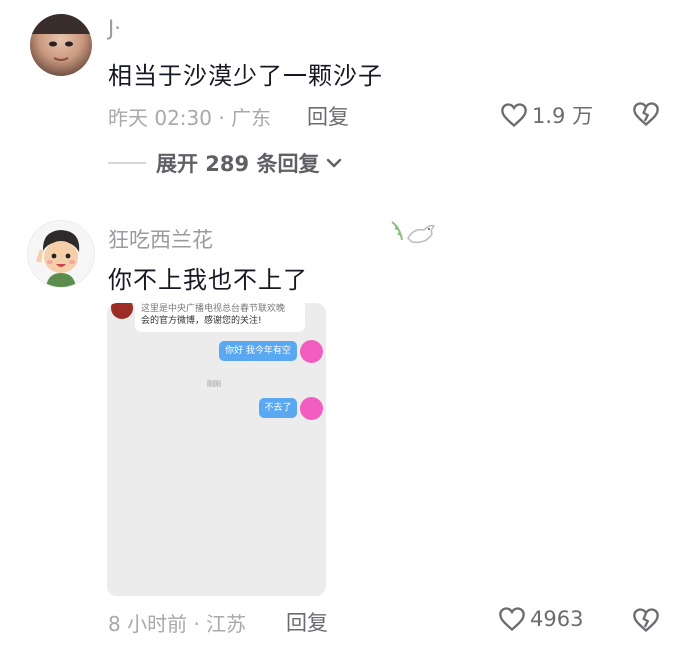 Image resolution: width=690 pixels, height=646 pixels. Describe the element at coordinates (58, 258) in the screenshot. I see `cartoon-avatar-icon` at that location.